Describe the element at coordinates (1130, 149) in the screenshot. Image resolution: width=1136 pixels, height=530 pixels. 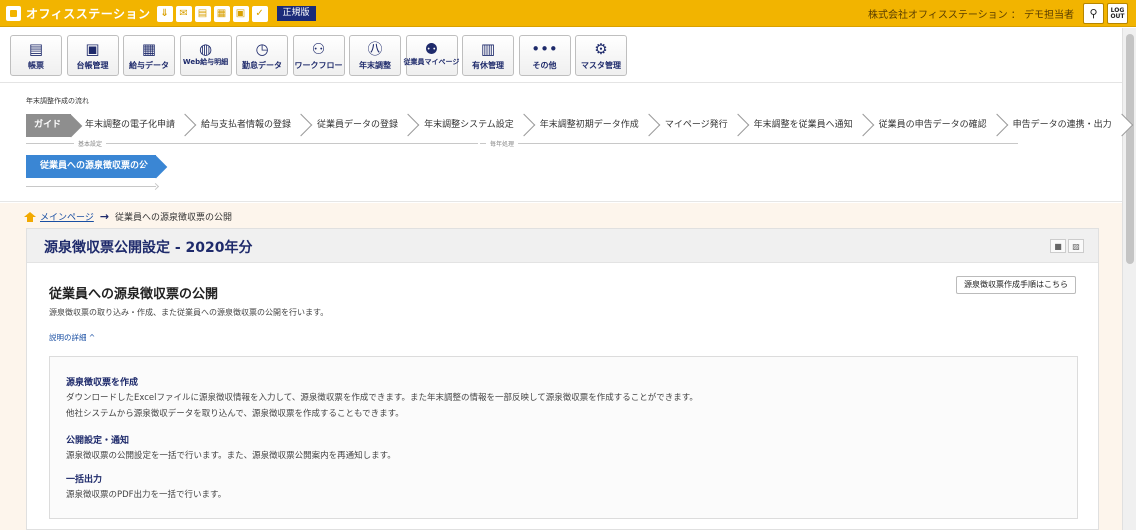
I see `scrollbar-thumb` at that location.